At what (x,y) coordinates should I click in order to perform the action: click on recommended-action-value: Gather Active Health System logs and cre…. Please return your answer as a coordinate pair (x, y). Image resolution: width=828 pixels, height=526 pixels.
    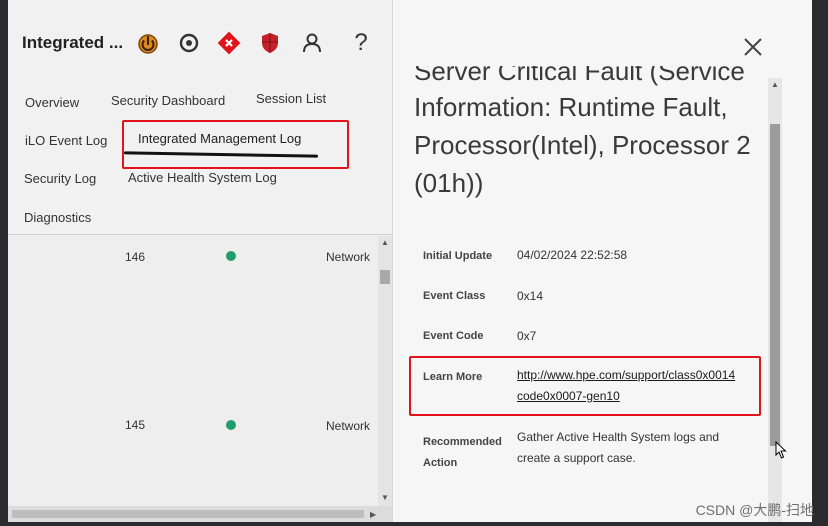
    Looking at the image, I should click on (637, 448).